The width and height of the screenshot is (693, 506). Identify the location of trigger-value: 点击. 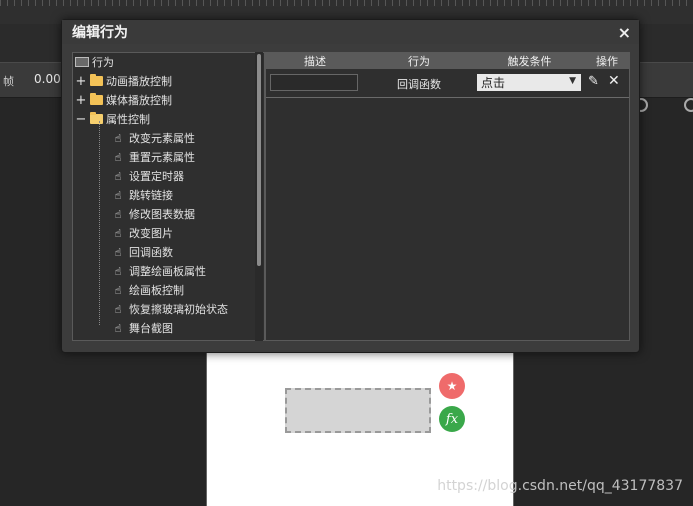
(493, 83).